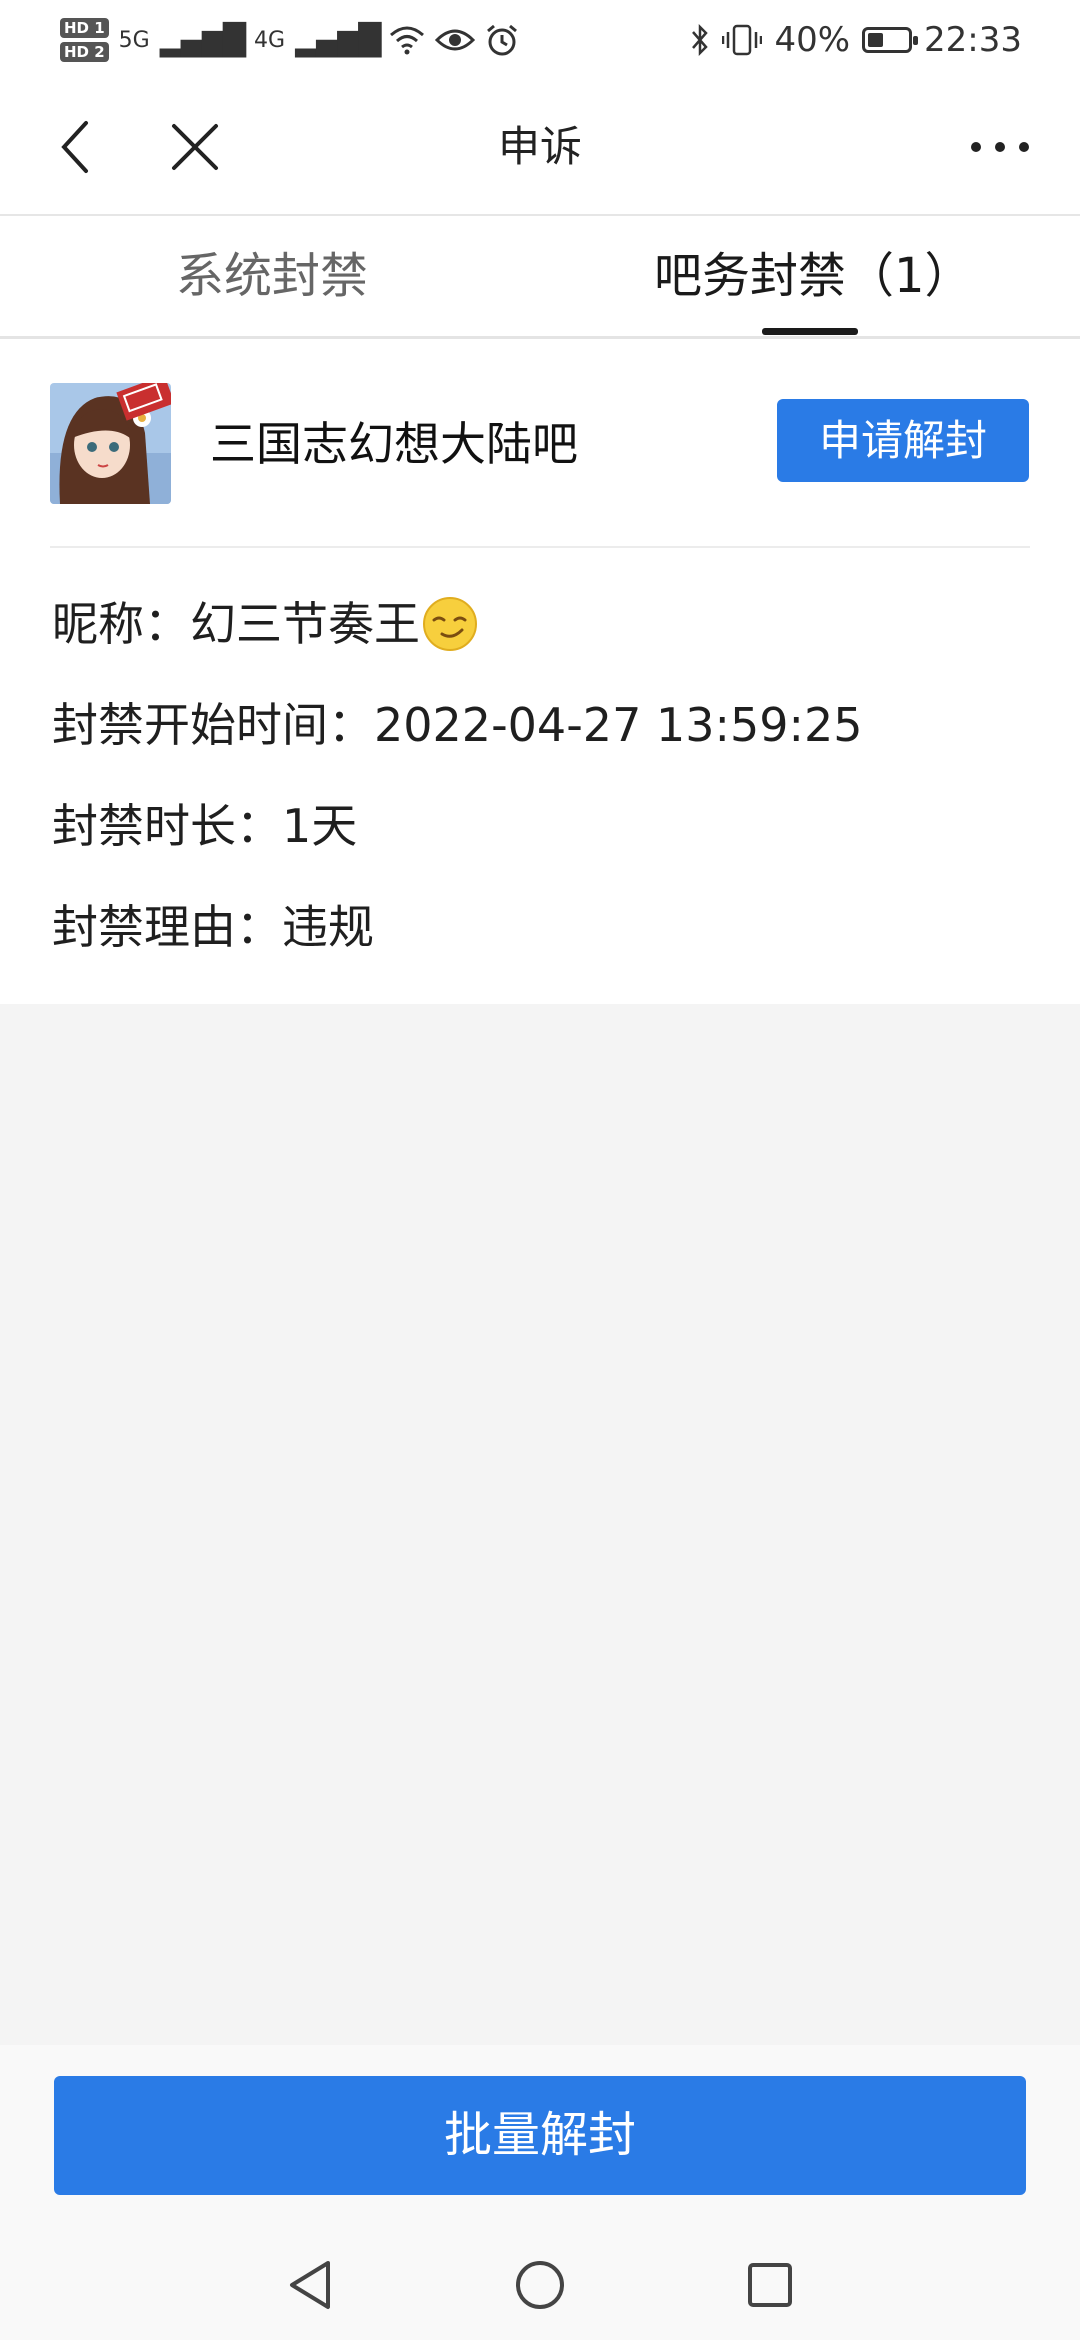 Image resolution: width=1080 pixels, height=2340 pixels. I want to click on chevron-left-icon, so click(74, 147).